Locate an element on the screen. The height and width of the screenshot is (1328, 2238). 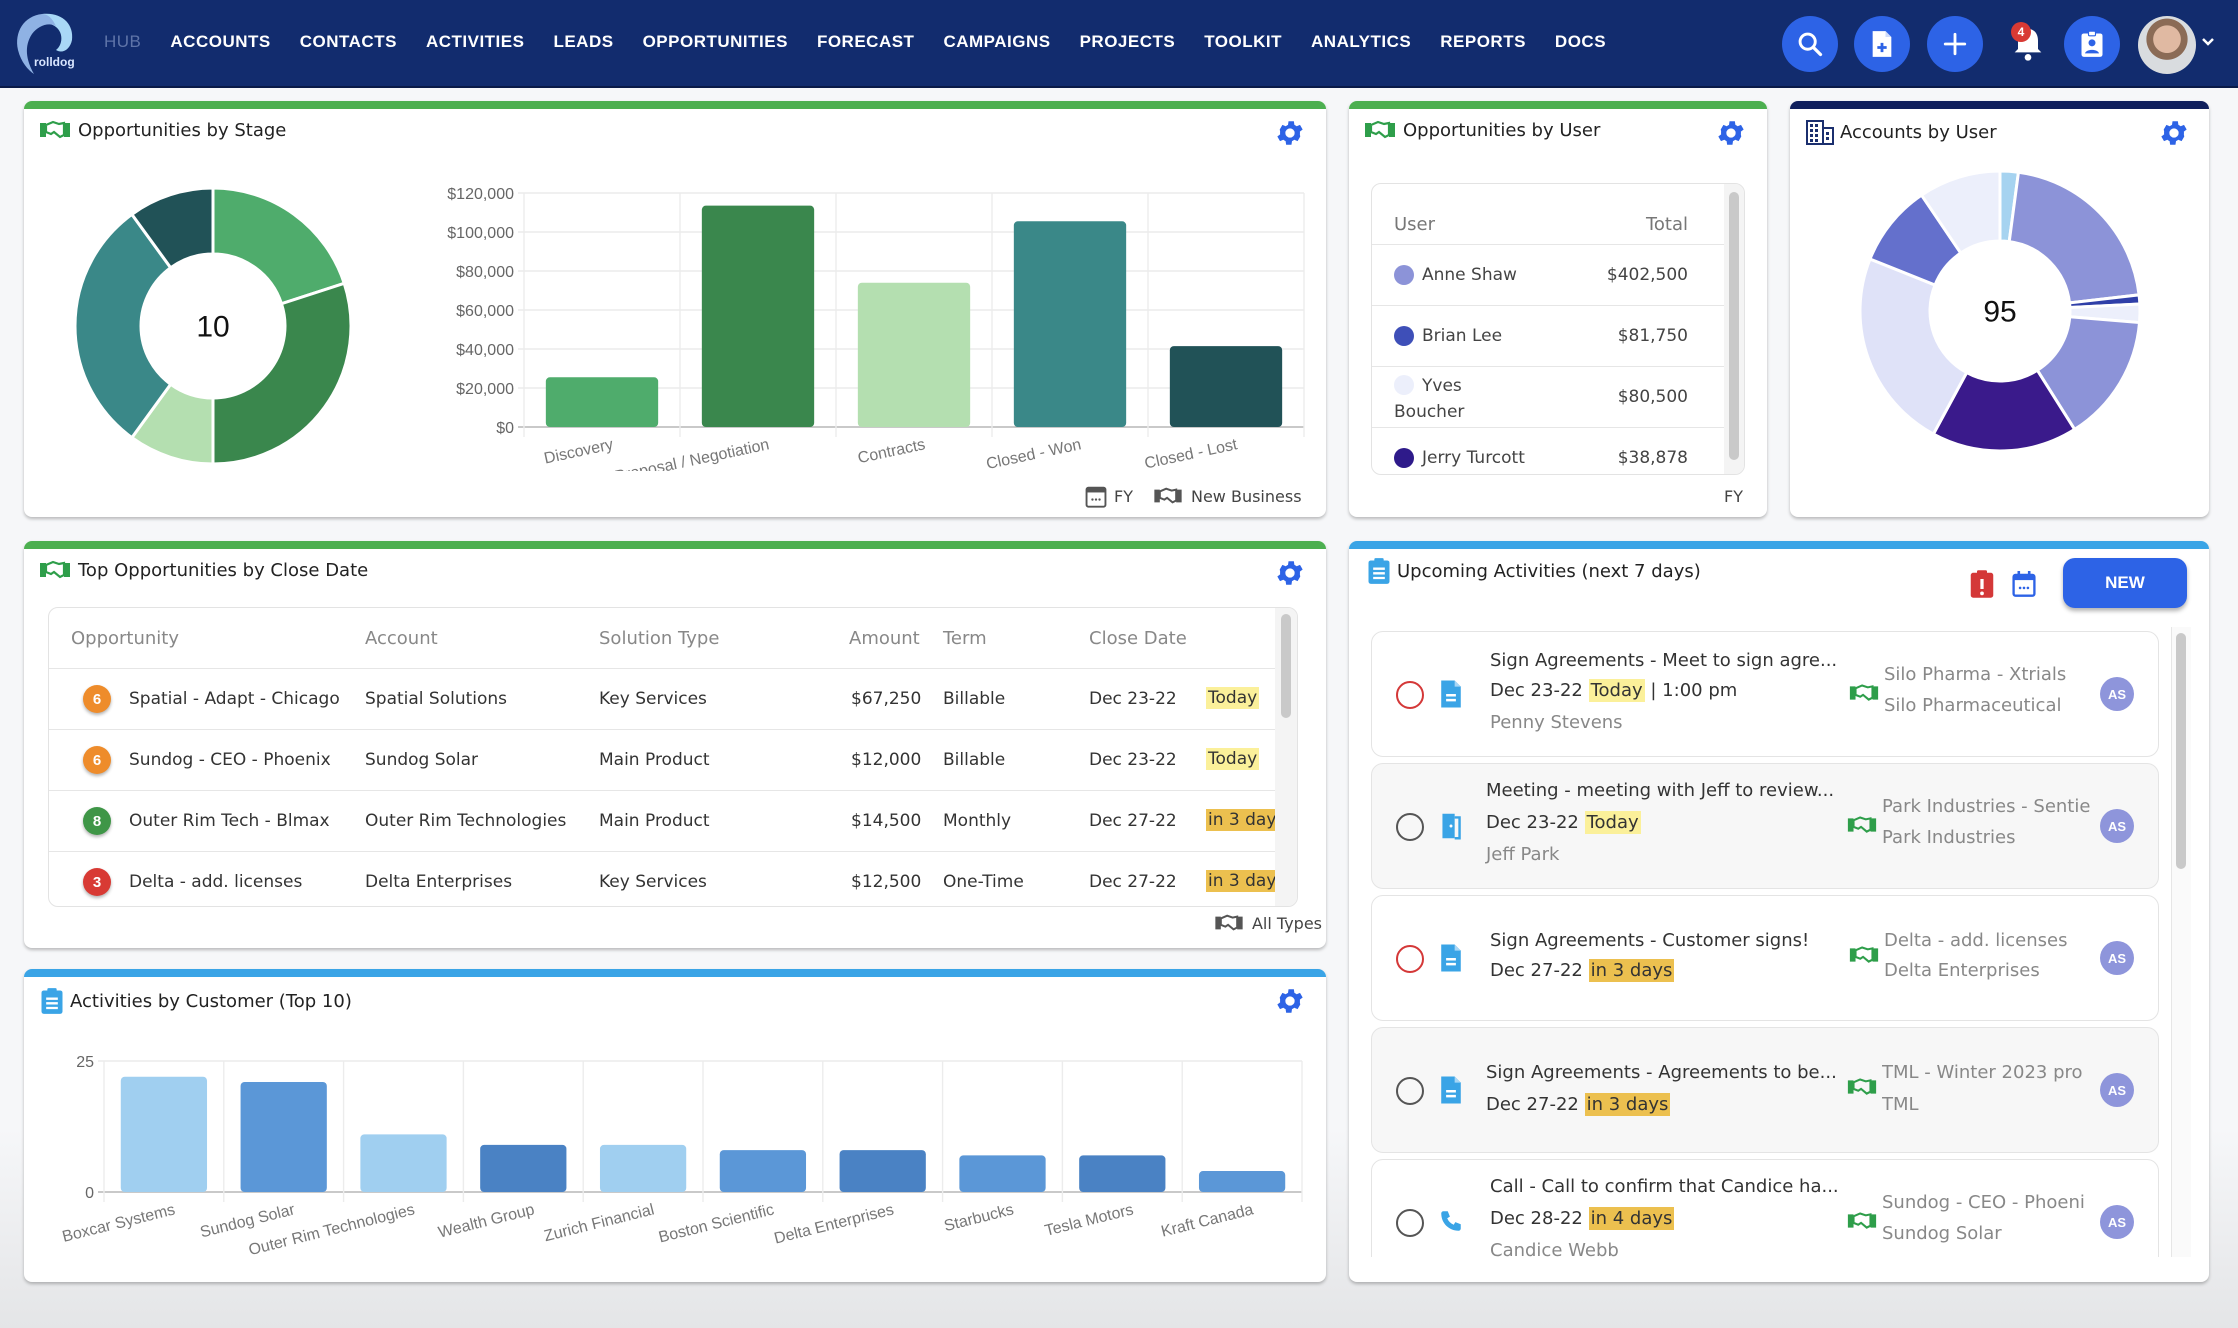
related-account: Park Industries is located at coordinates (1988, 837).